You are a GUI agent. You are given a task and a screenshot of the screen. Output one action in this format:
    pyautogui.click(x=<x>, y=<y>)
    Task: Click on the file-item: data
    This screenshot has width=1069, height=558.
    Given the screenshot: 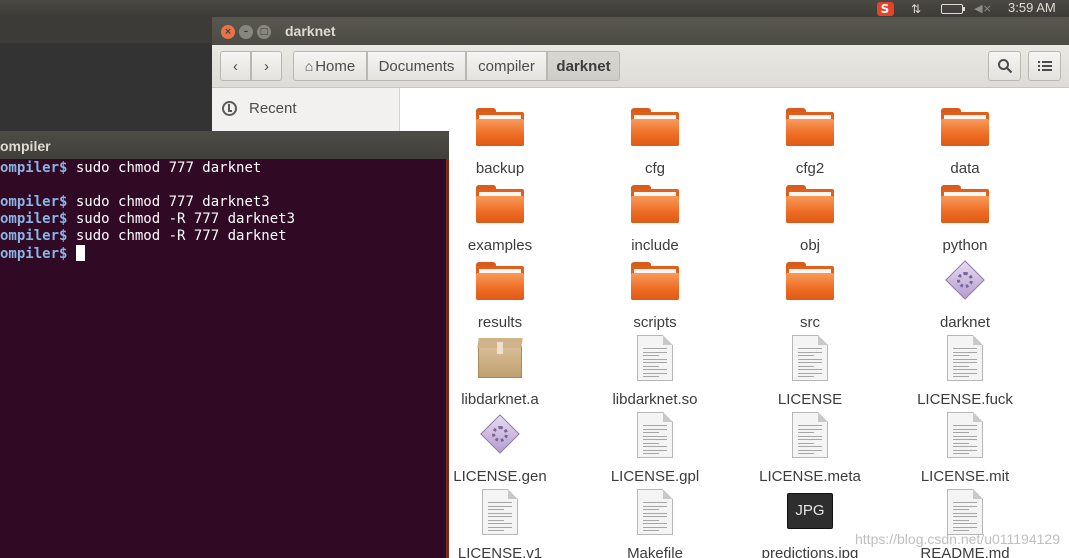 What is the action you would take?
    pyautogui.click(x=965, y=140)
    